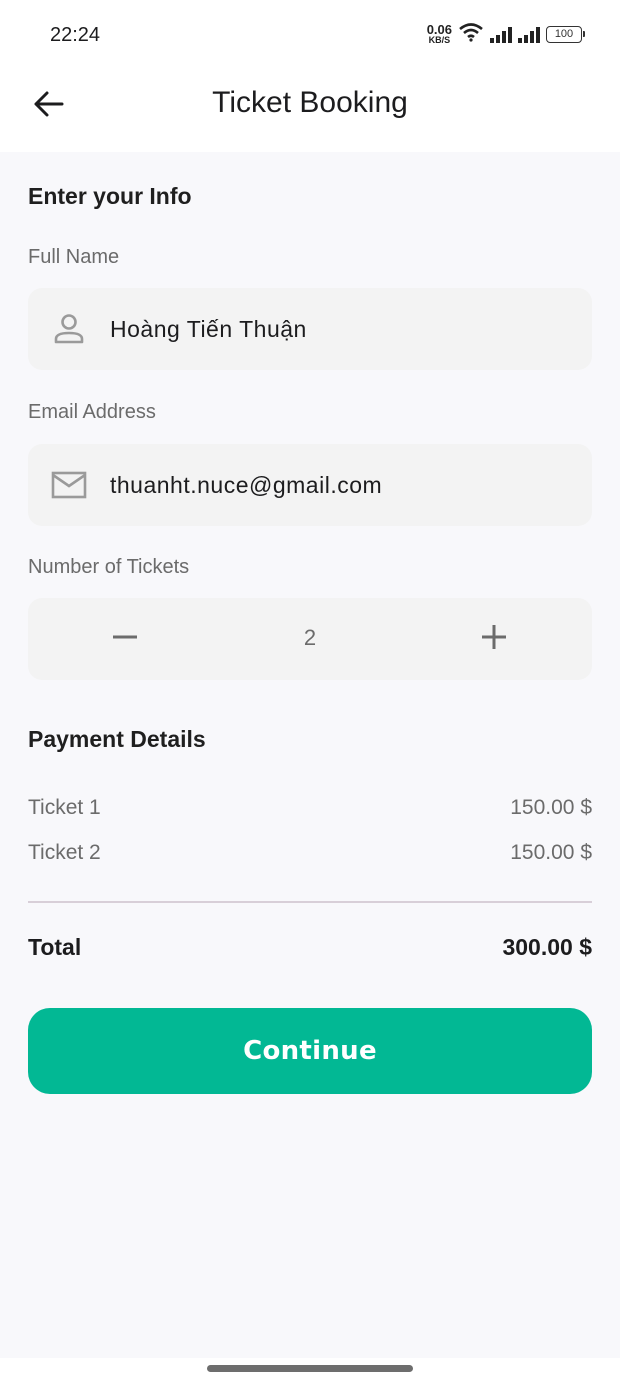  What do you see at coordinates (310, 639) in the screenshot?
I see `quantity-stepper: 2` at bounding box center [310, 639].